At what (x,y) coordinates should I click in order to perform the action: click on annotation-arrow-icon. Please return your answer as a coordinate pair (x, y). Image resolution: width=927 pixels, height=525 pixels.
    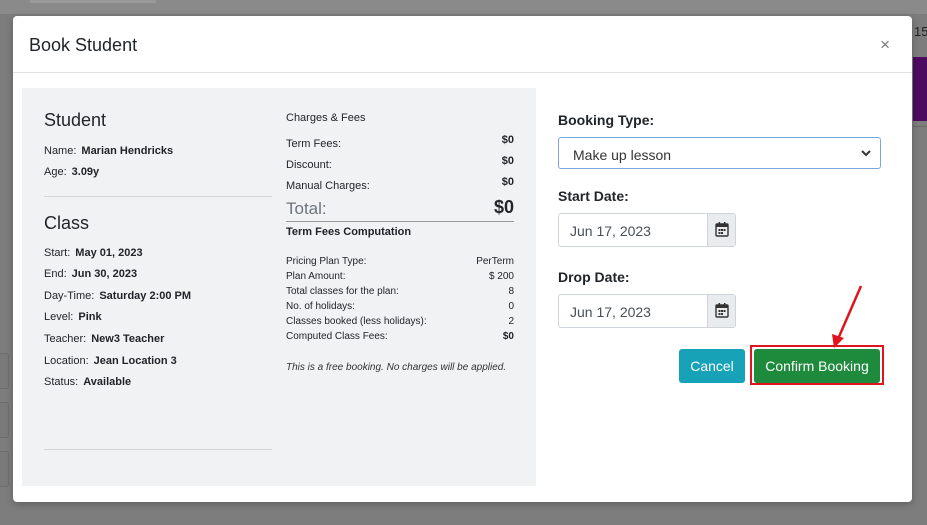
    Looking at the image, I should click on (847, 316).